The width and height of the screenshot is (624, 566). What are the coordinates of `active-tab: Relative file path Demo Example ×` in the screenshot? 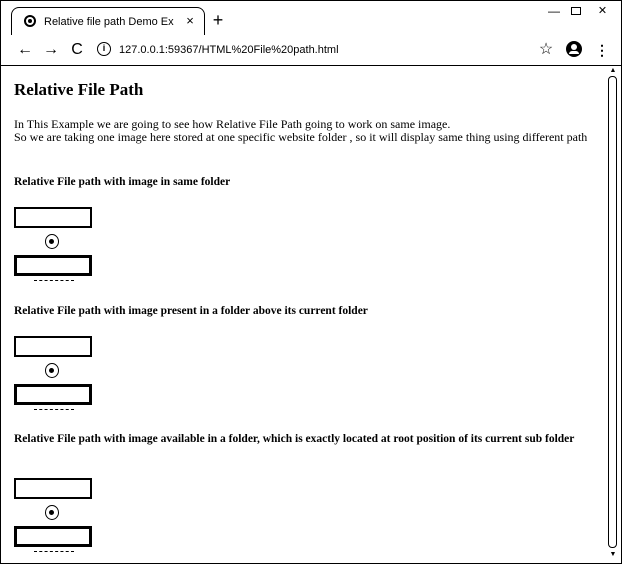 It's located at (108, 21).